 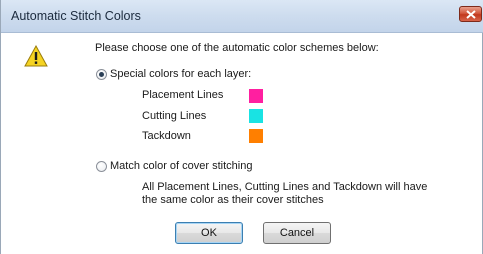 What do you see at coordinates (181, 166) in the screenshot?
I see `match-cover-label: Match color of cover stitching` at bounding box center [181, 166].